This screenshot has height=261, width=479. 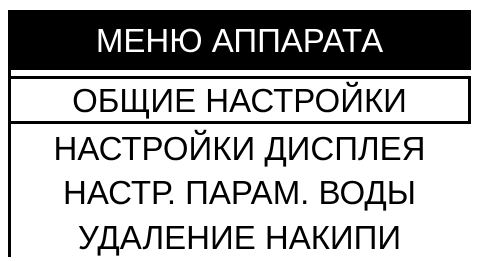 I want to click on menu-item-label: УДАЛЕНИЕ НАКИПИ, so click(x=239, y=237).